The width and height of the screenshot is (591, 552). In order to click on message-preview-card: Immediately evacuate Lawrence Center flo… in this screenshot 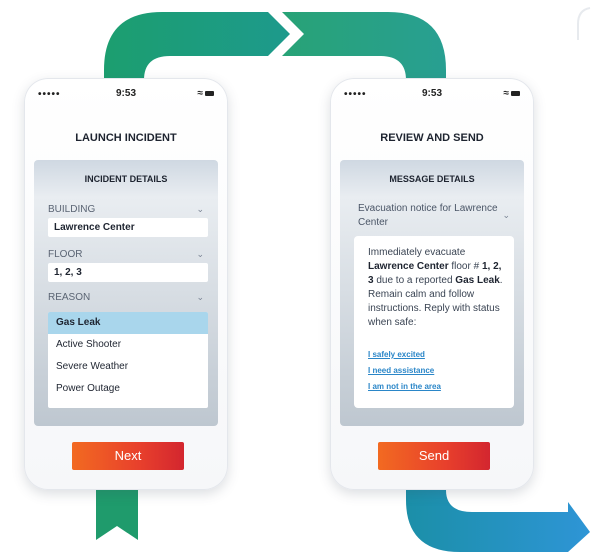, I will do `click(434, 322)`.